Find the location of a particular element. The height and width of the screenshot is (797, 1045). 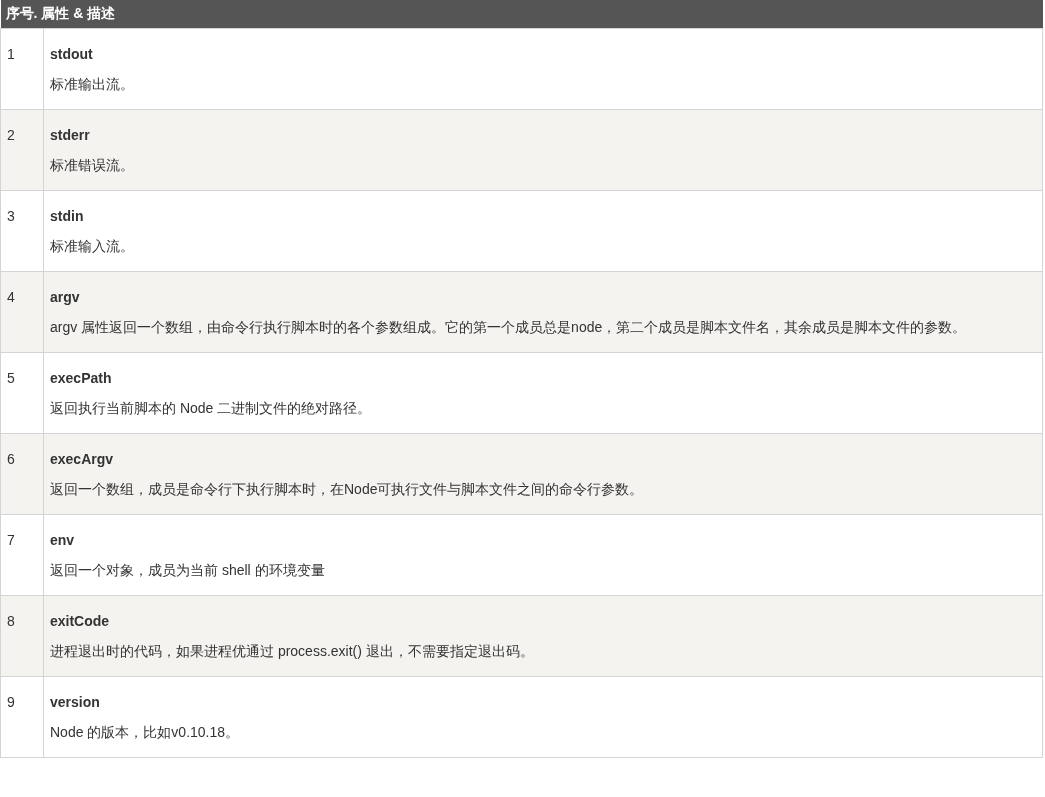

row-number-cell: 4 is located at coordinates (22, 312).